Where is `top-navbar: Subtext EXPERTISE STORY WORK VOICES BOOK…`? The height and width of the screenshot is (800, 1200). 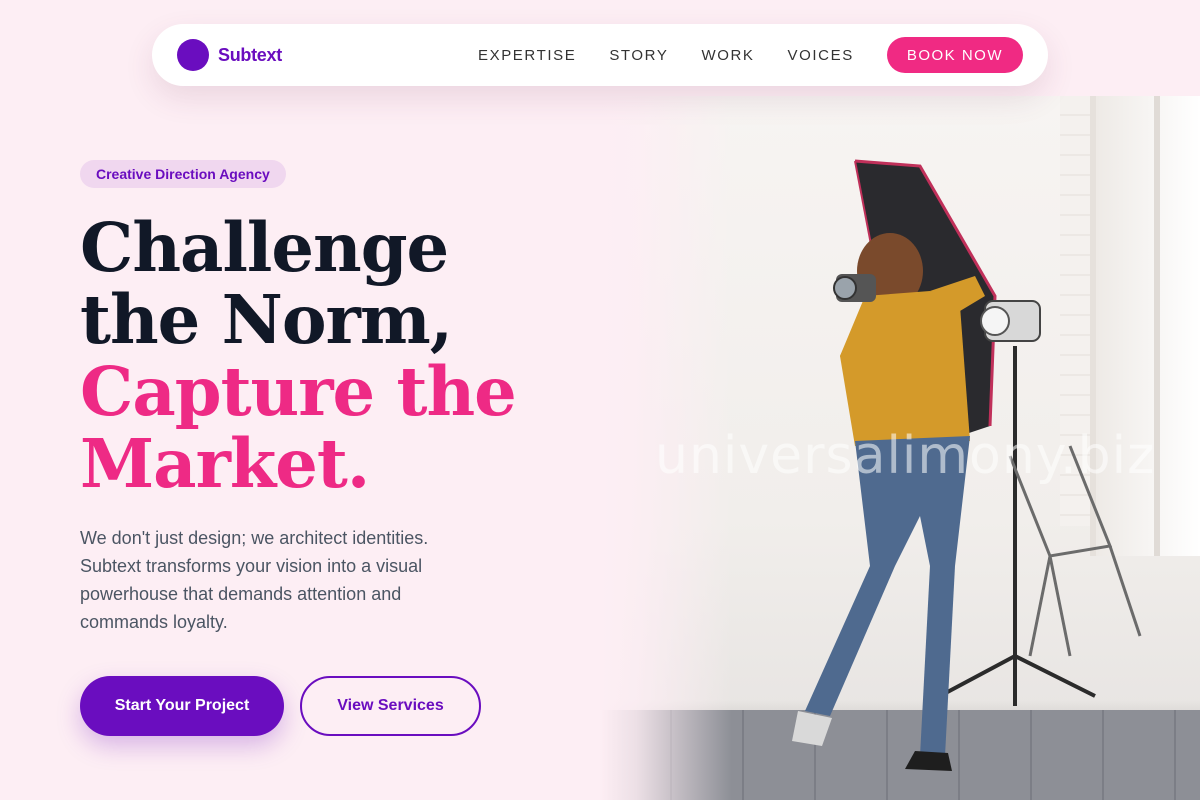
top-navbar: Subtext EXPERTISE STORY WORK VOICES BOOK… is located at coordinates (600, 55).